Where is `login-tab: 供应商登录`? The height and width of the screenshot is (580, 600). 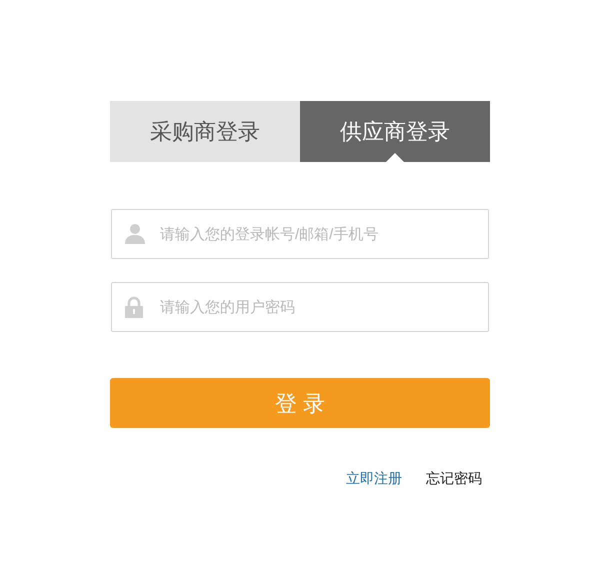
login-tab: 供应商登录 is located at coordinates (395, 131).